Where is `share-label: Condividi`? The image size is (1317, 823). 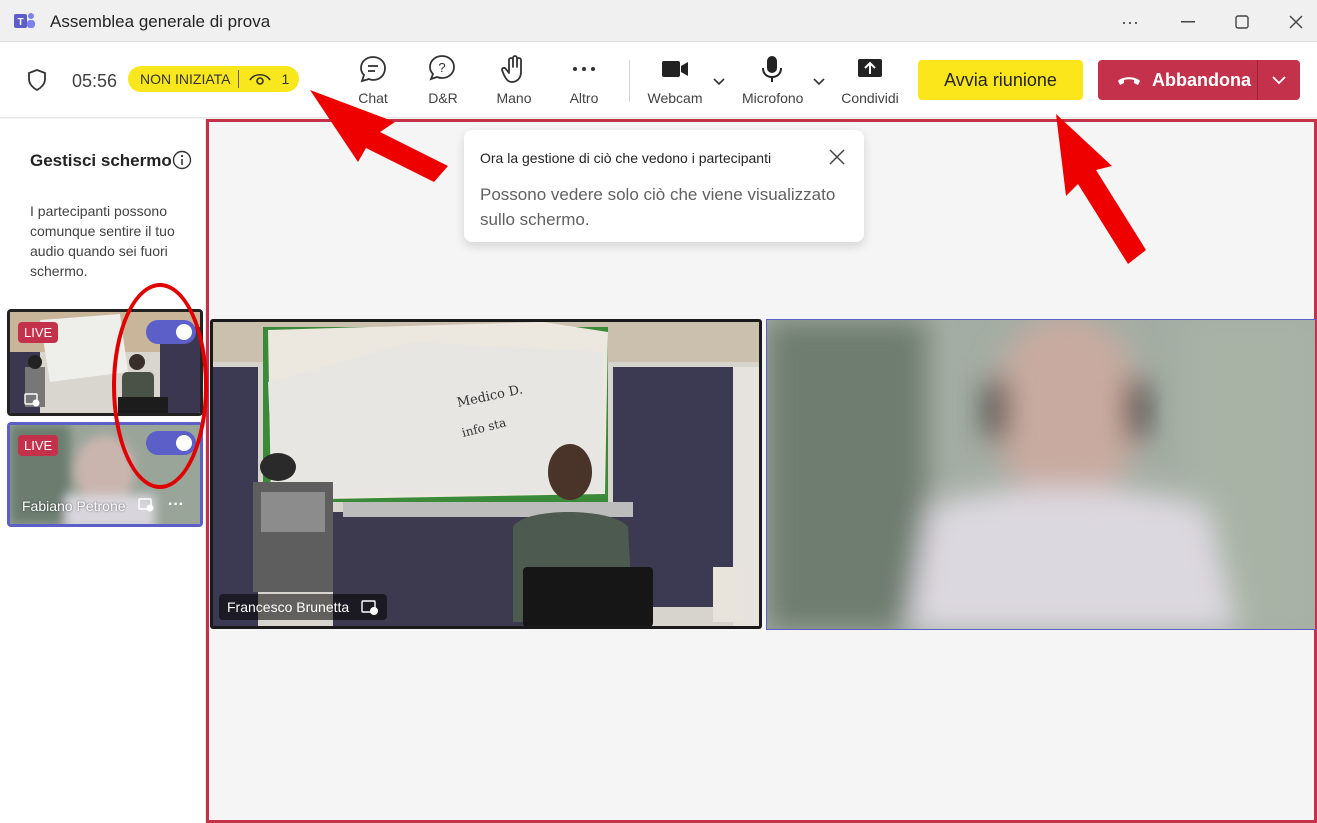 share-label: Condividi is located at coordinates (870, 98).